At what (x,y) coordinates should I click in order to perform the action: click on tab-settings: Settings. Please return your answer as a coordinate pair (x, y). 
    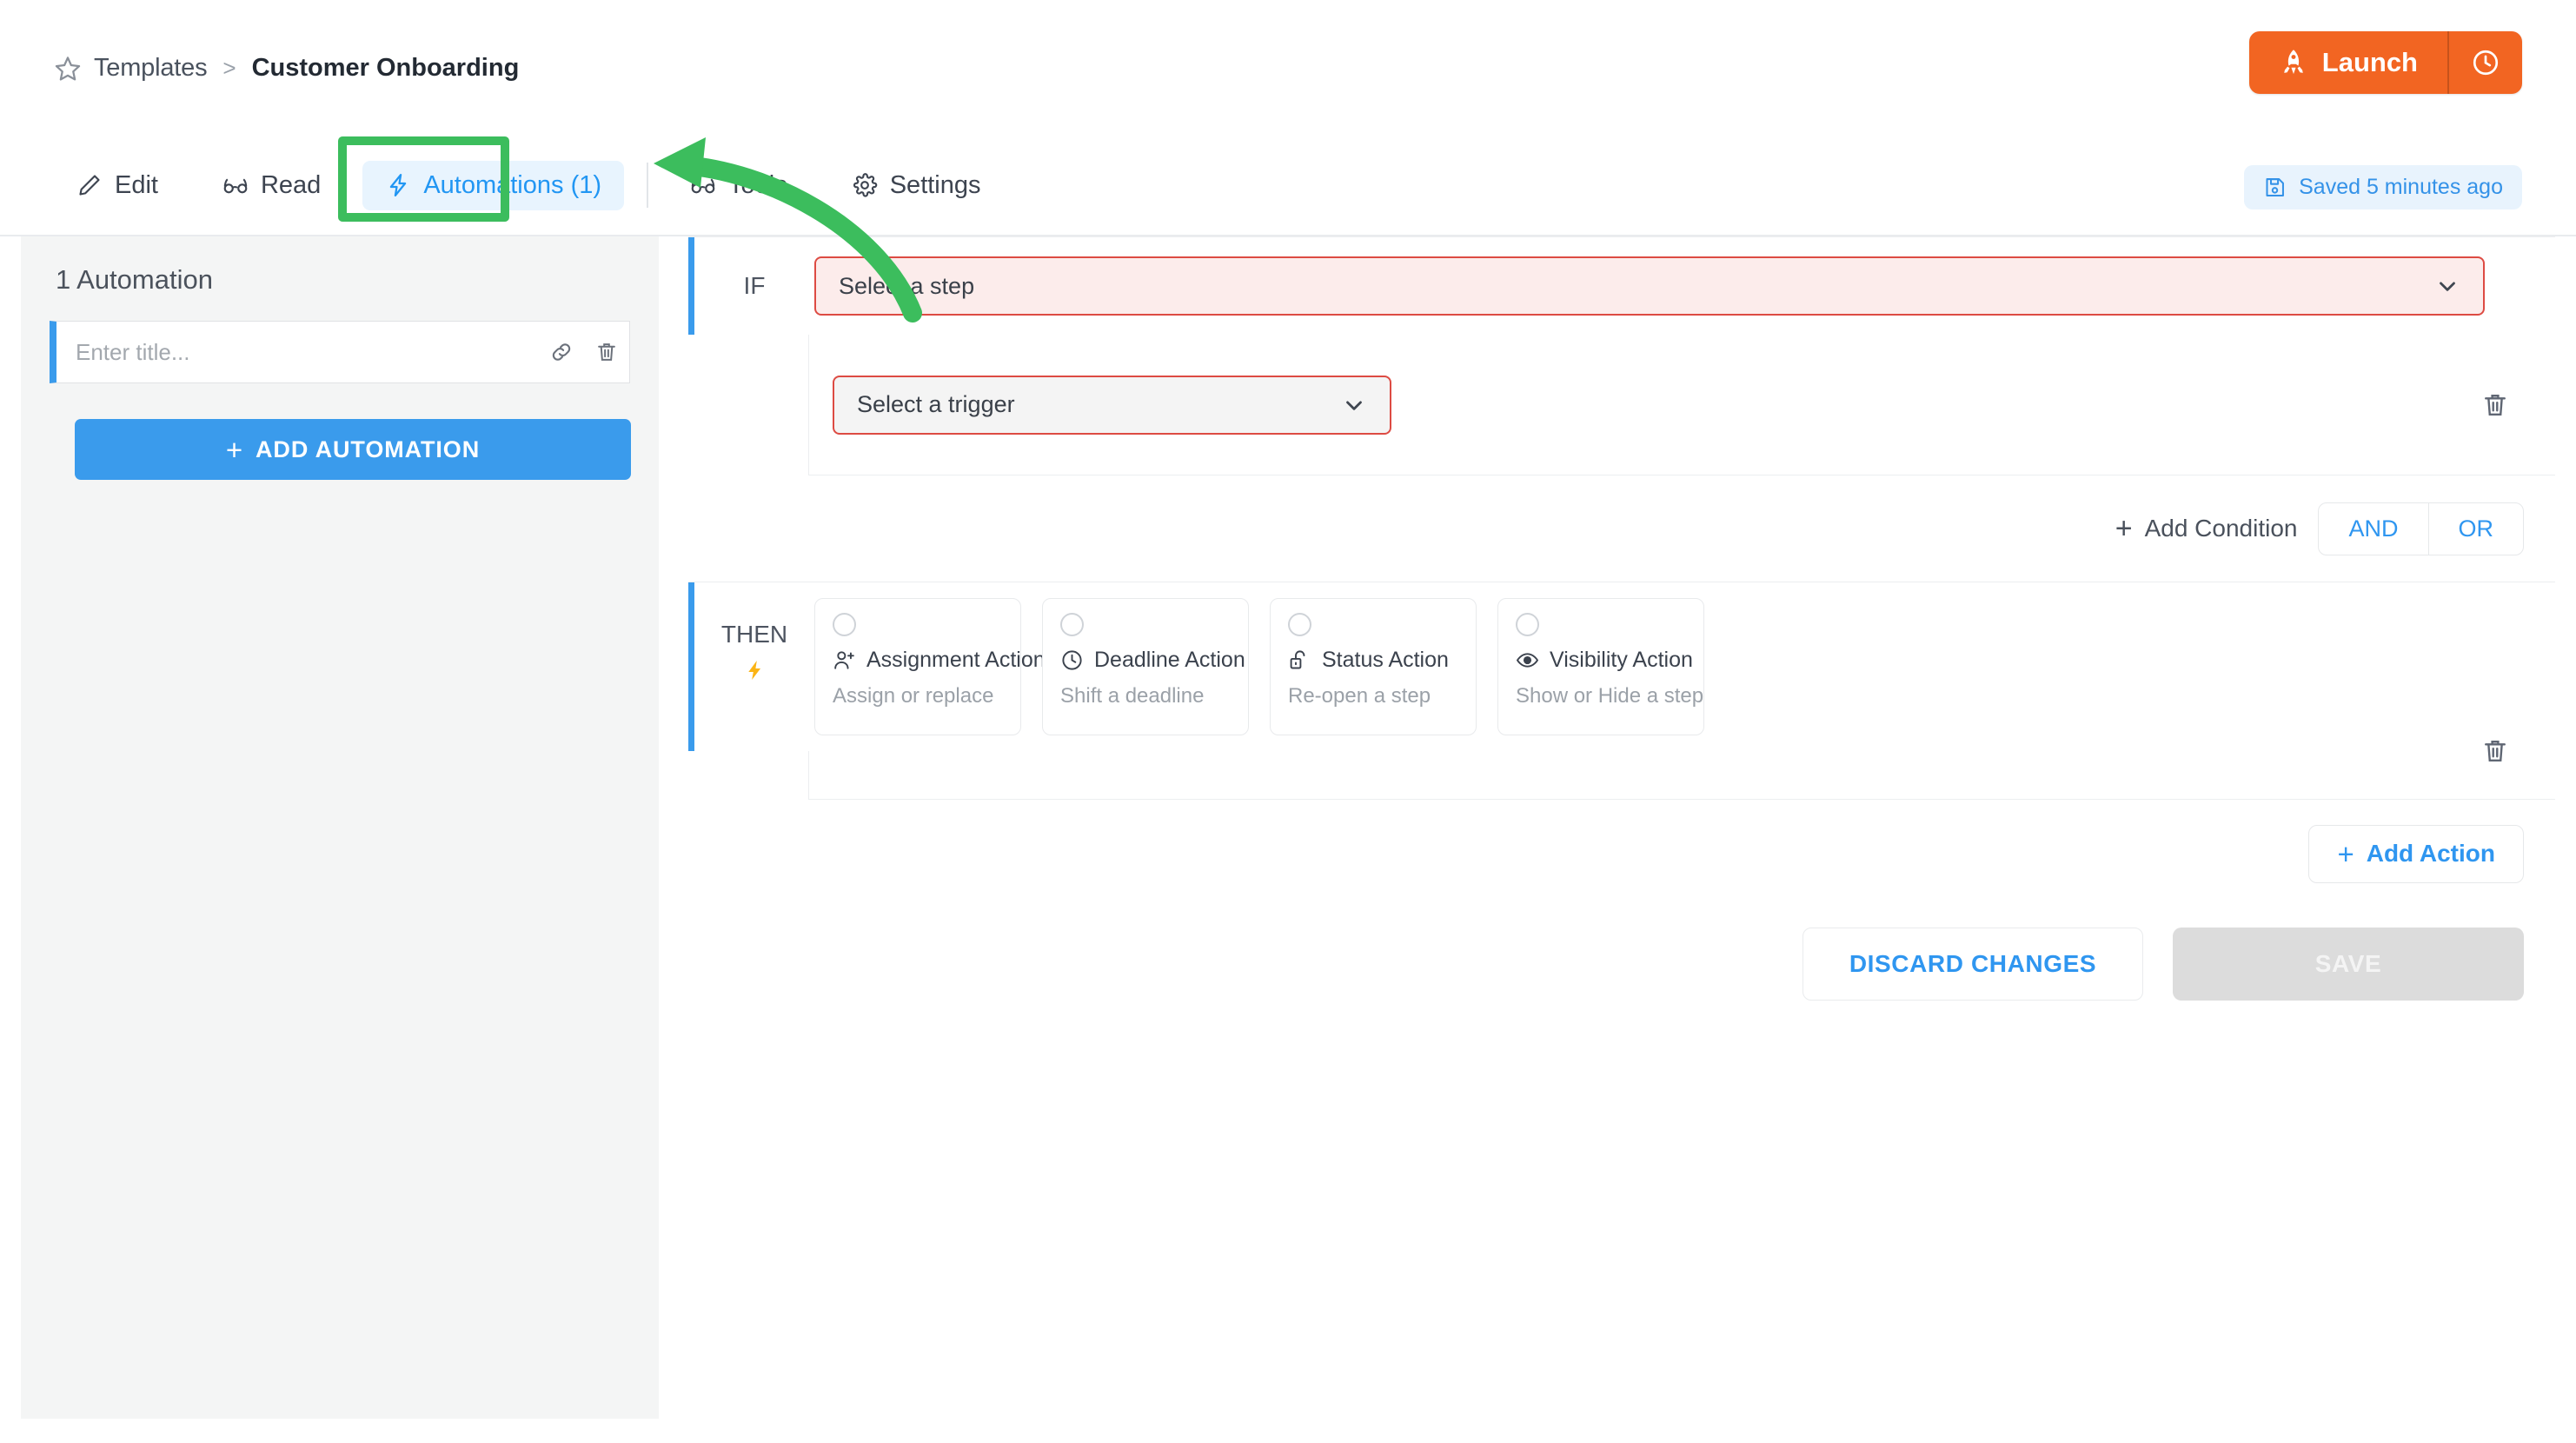
    Looking at the image, I should click on (916, 185).